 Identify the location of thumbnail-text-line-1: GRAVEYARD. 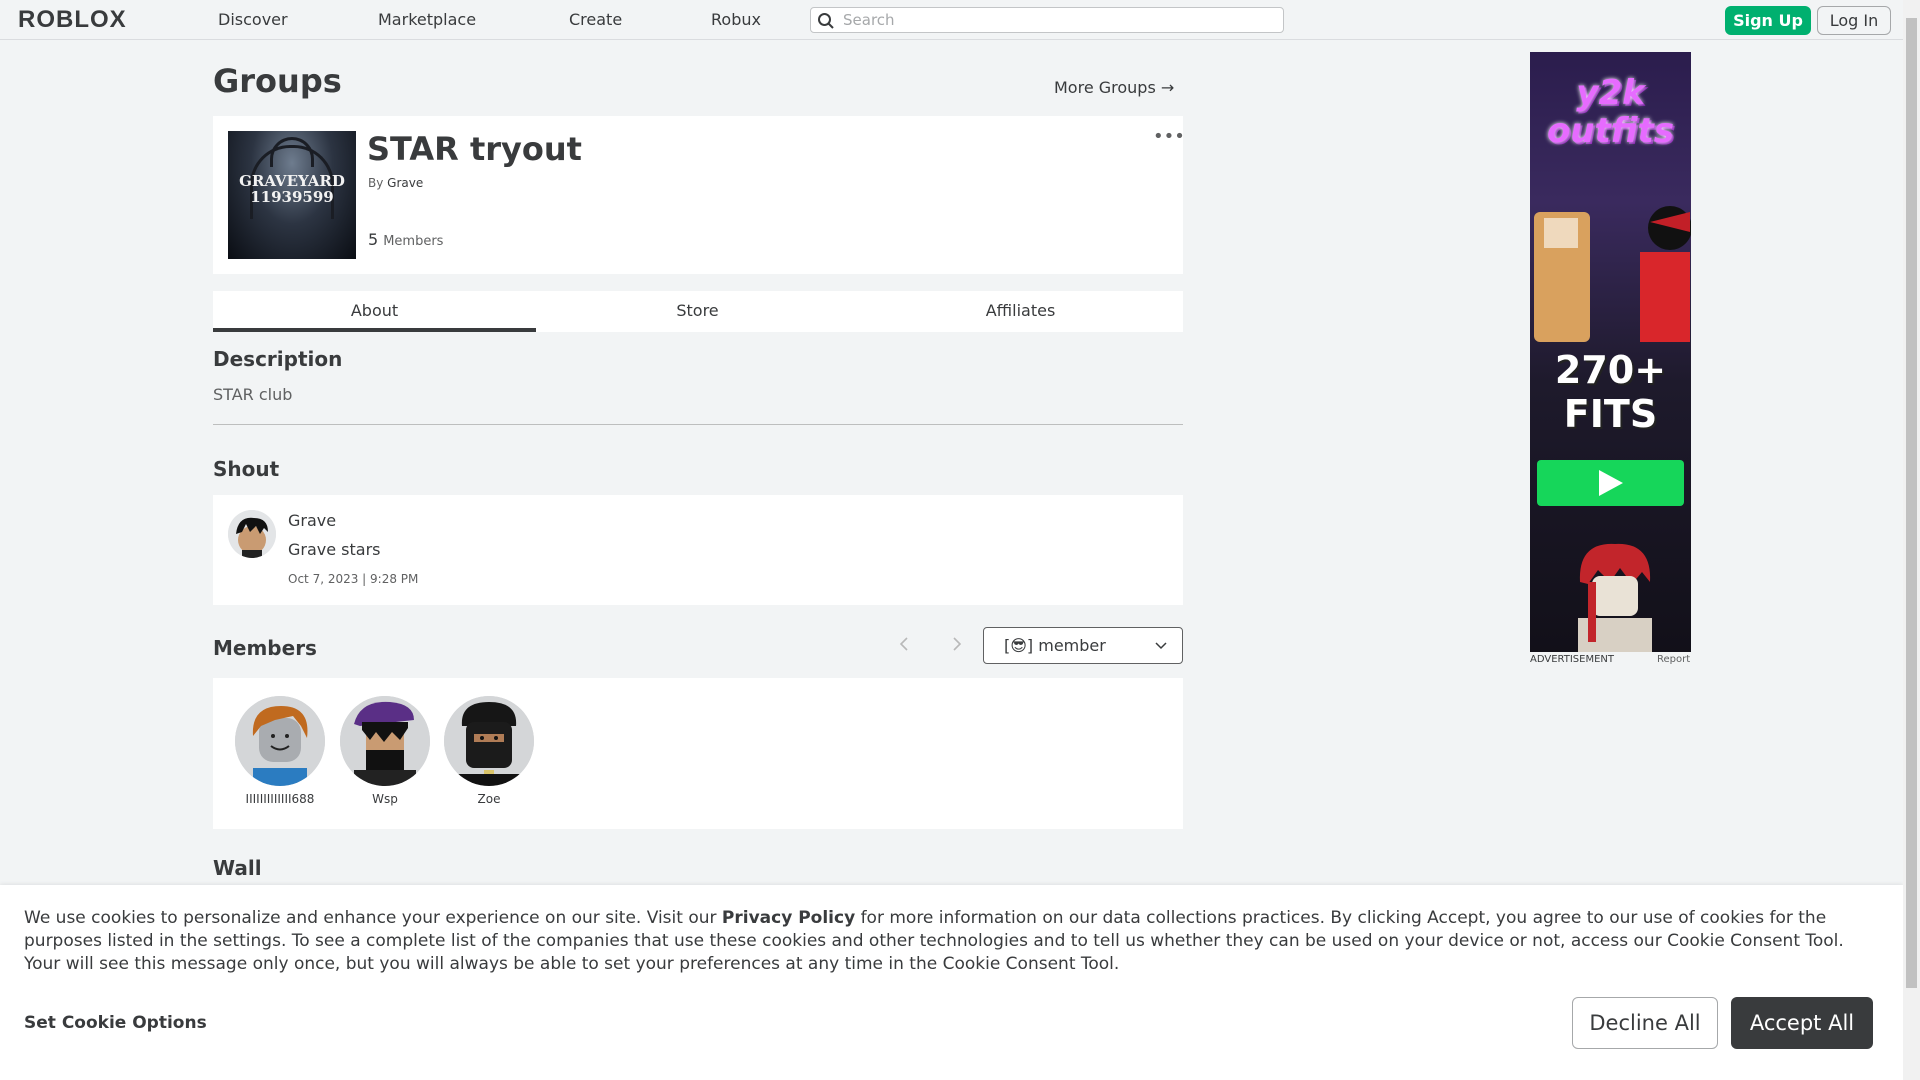
(292, 181).